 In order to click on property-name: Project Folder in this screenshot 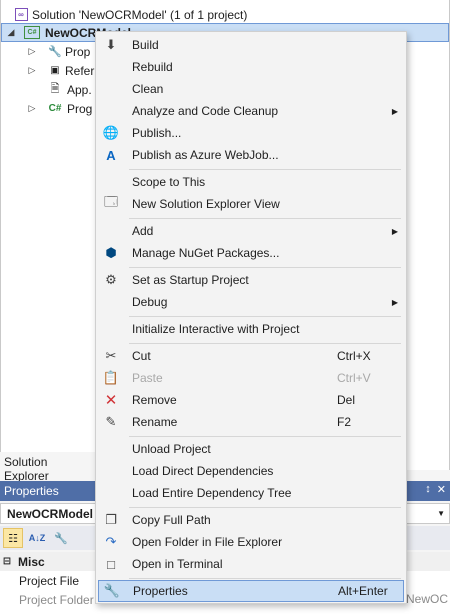, I will do `click(56, 599)`.